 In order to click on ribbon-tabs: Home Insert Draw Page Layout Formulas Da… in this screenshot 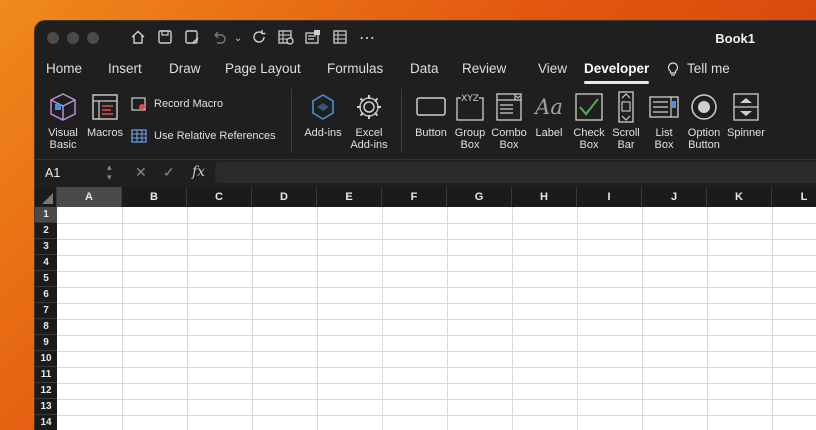, I will do `click(425, 73)`.